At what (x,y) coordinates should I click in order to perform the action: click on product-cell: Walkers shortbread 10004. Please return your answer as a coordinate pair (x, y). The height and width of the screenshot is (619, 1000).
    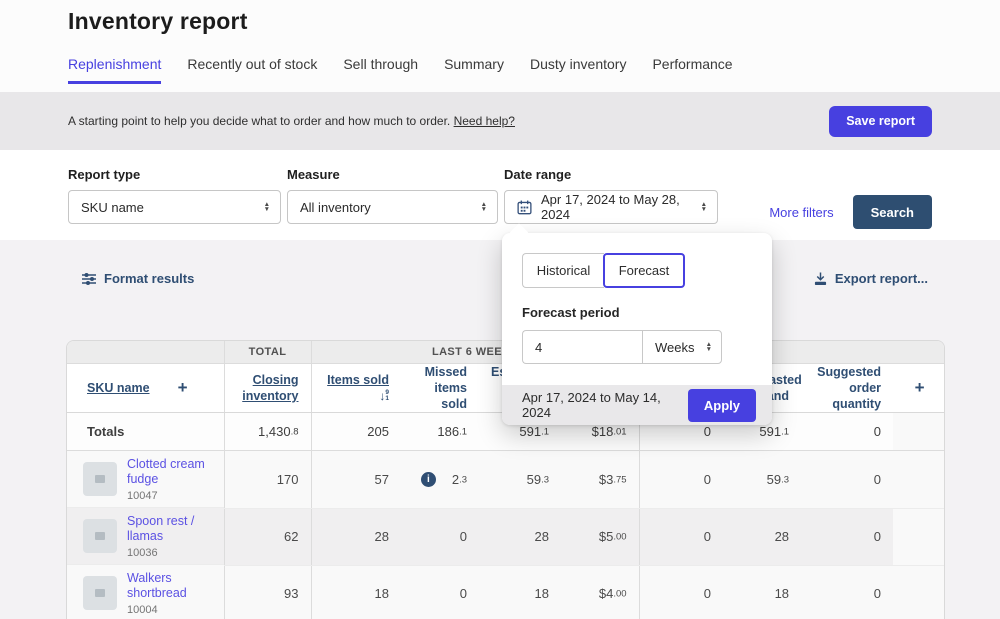
    Looking at the image, I should click on (145, 592).